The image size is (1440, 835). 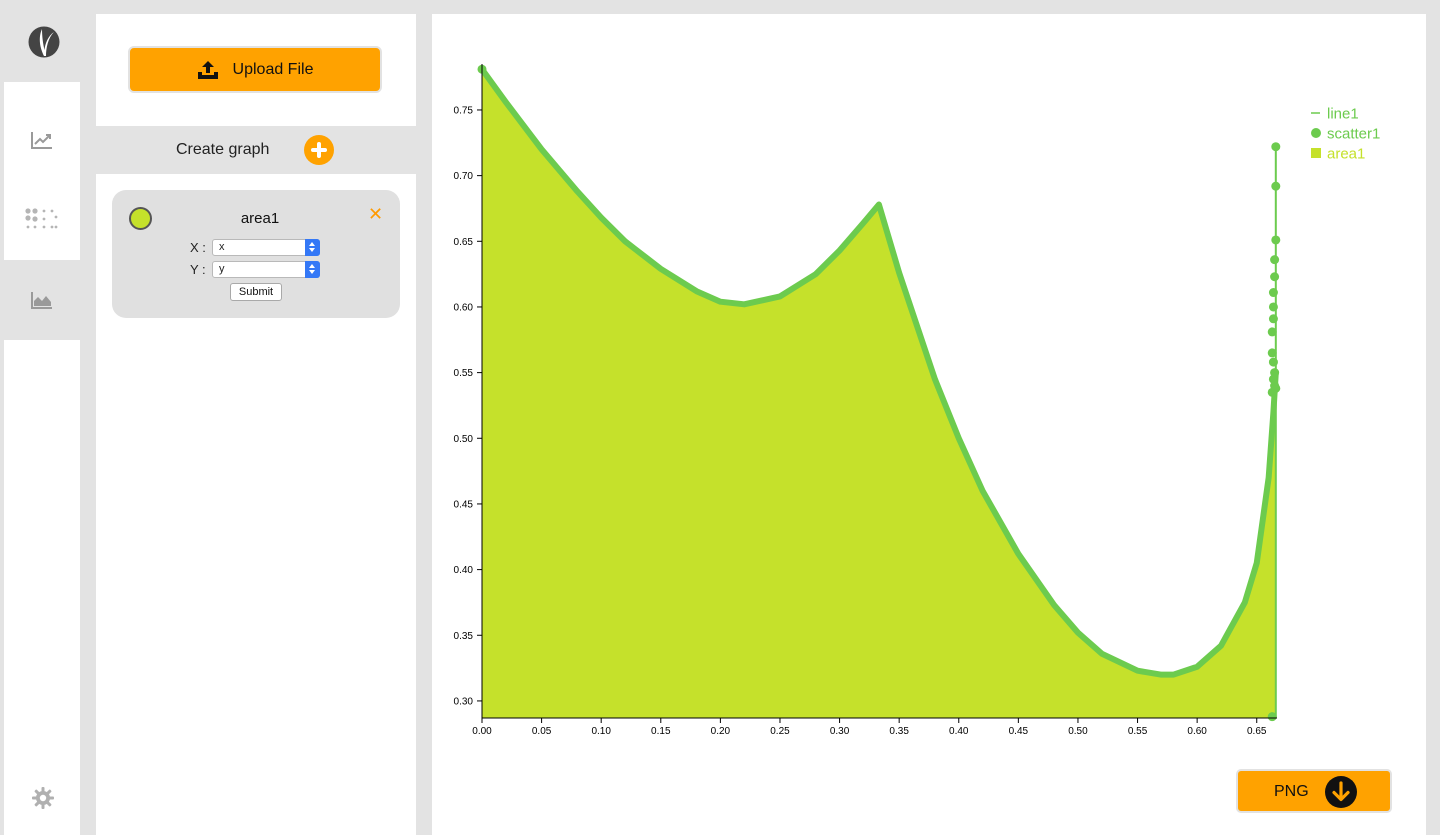 I want to click on legend-label: area1, so click(x=1346, y=154).